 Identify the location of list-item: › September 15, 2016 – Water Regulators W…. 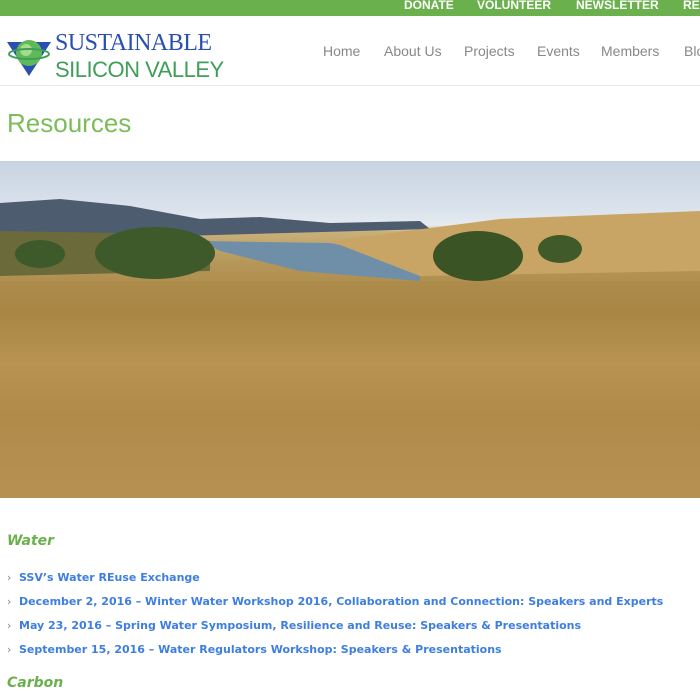
(335, 649).